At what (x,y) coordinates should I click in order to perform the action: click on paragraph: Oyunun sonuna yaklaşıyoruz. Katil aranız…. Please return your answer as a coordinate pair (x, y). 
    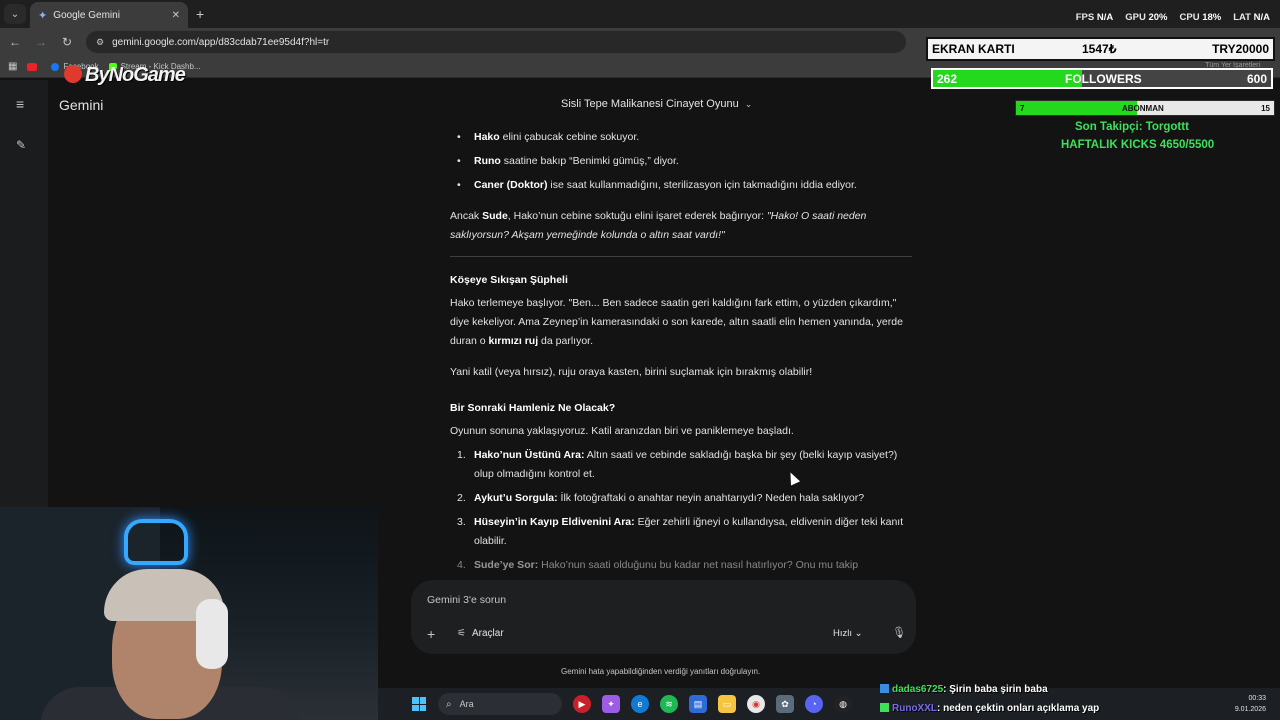
    Looking at the image, I should click on (622, 431).